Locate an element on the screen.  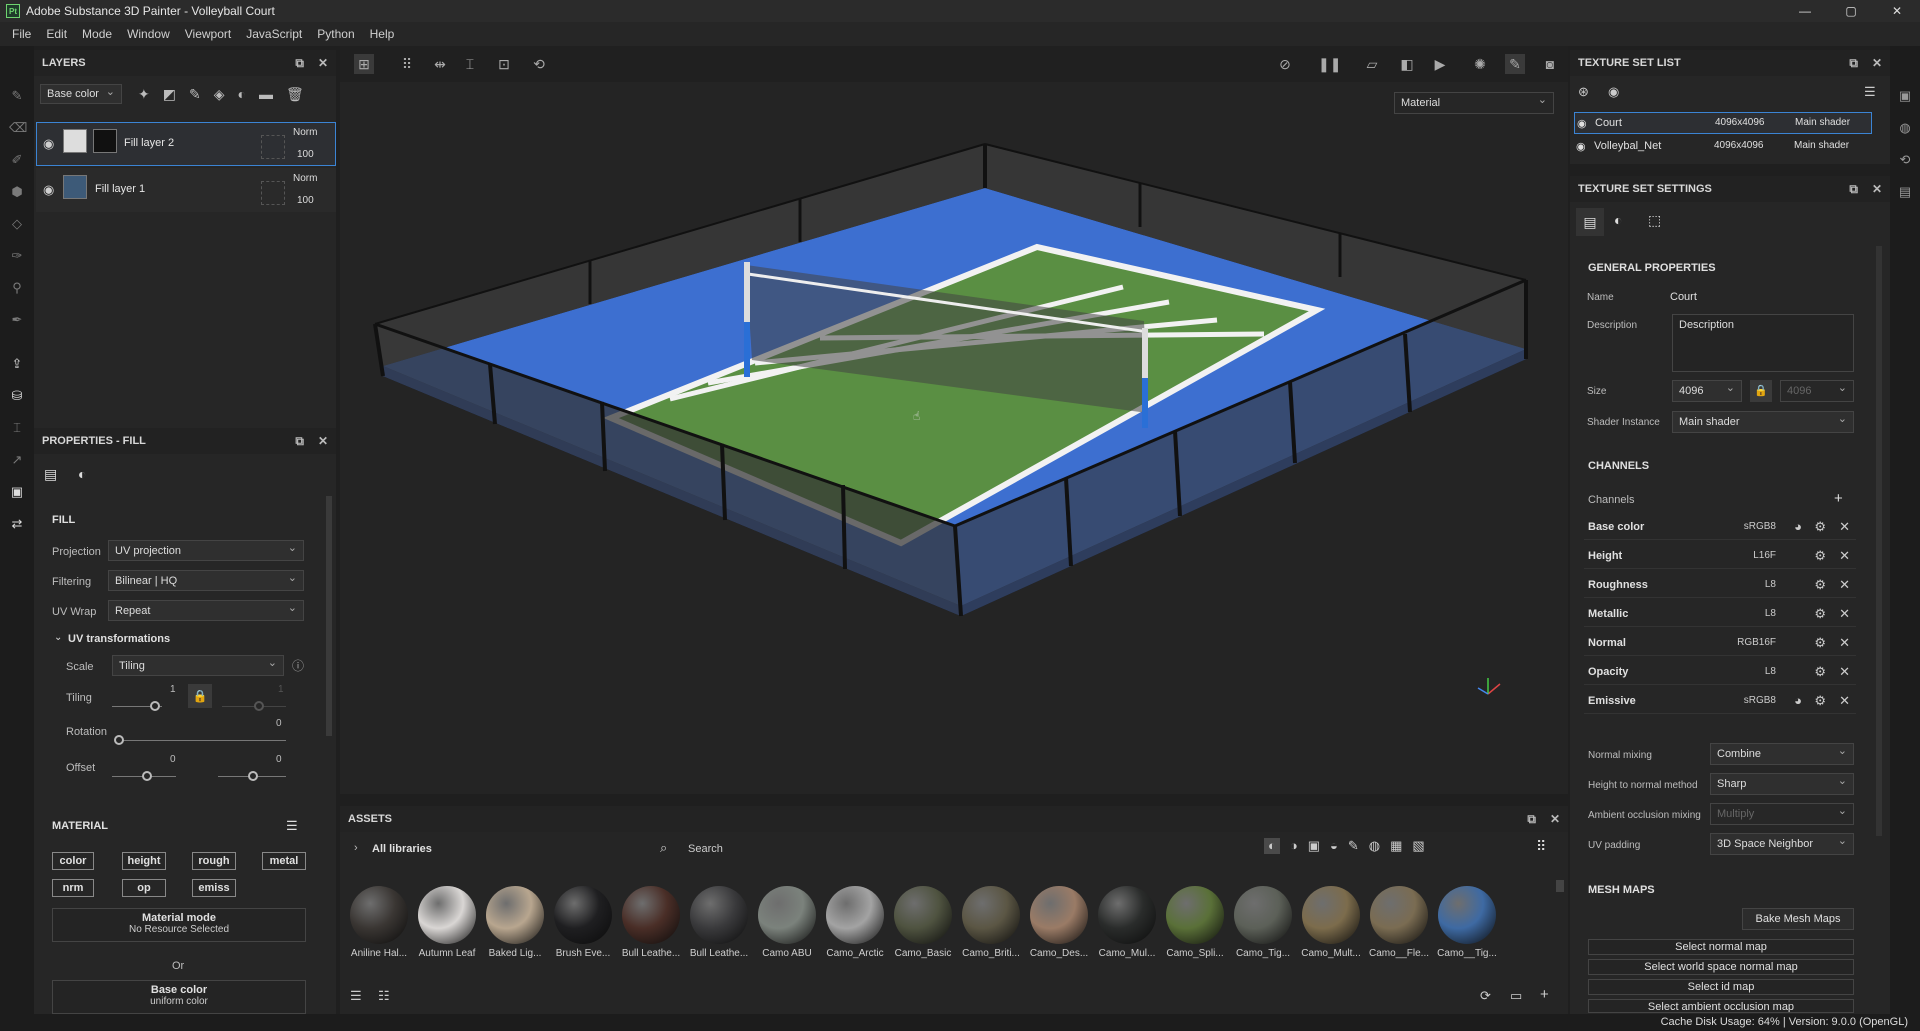
filter-materials-icon: ◐ is located at coordinates (1272, 846).